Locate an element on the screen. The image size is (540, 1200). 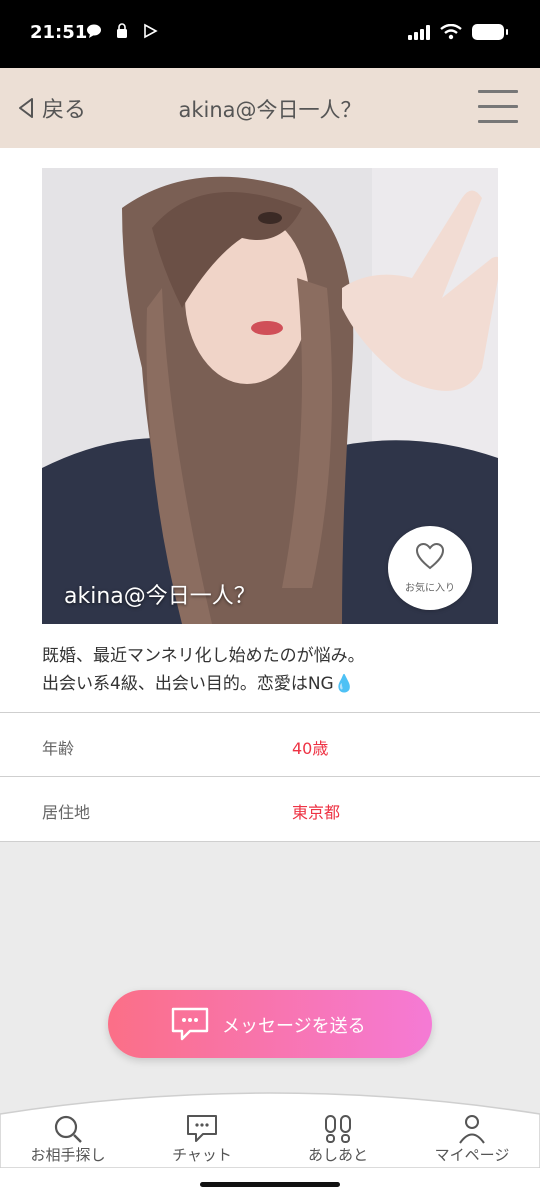
footprints-icon is located at coordinates (338, 1129).